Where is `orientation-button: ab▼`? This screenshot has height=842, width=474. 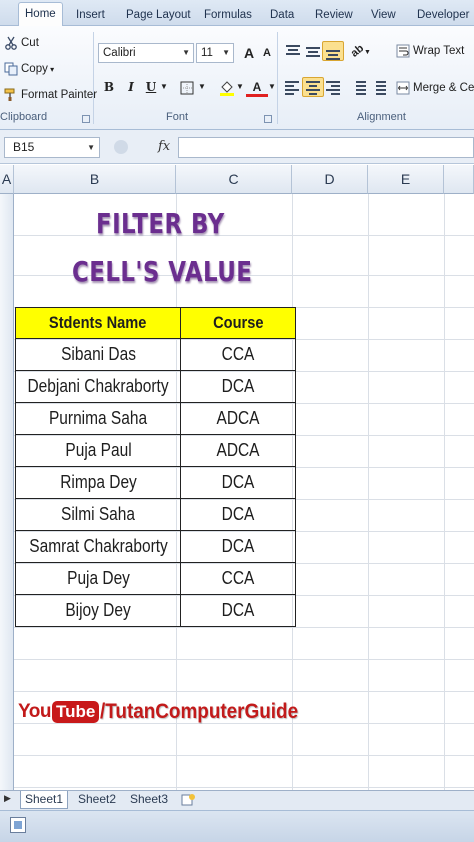 orientation-button: ab▼ is located at coordinates (360, 51).